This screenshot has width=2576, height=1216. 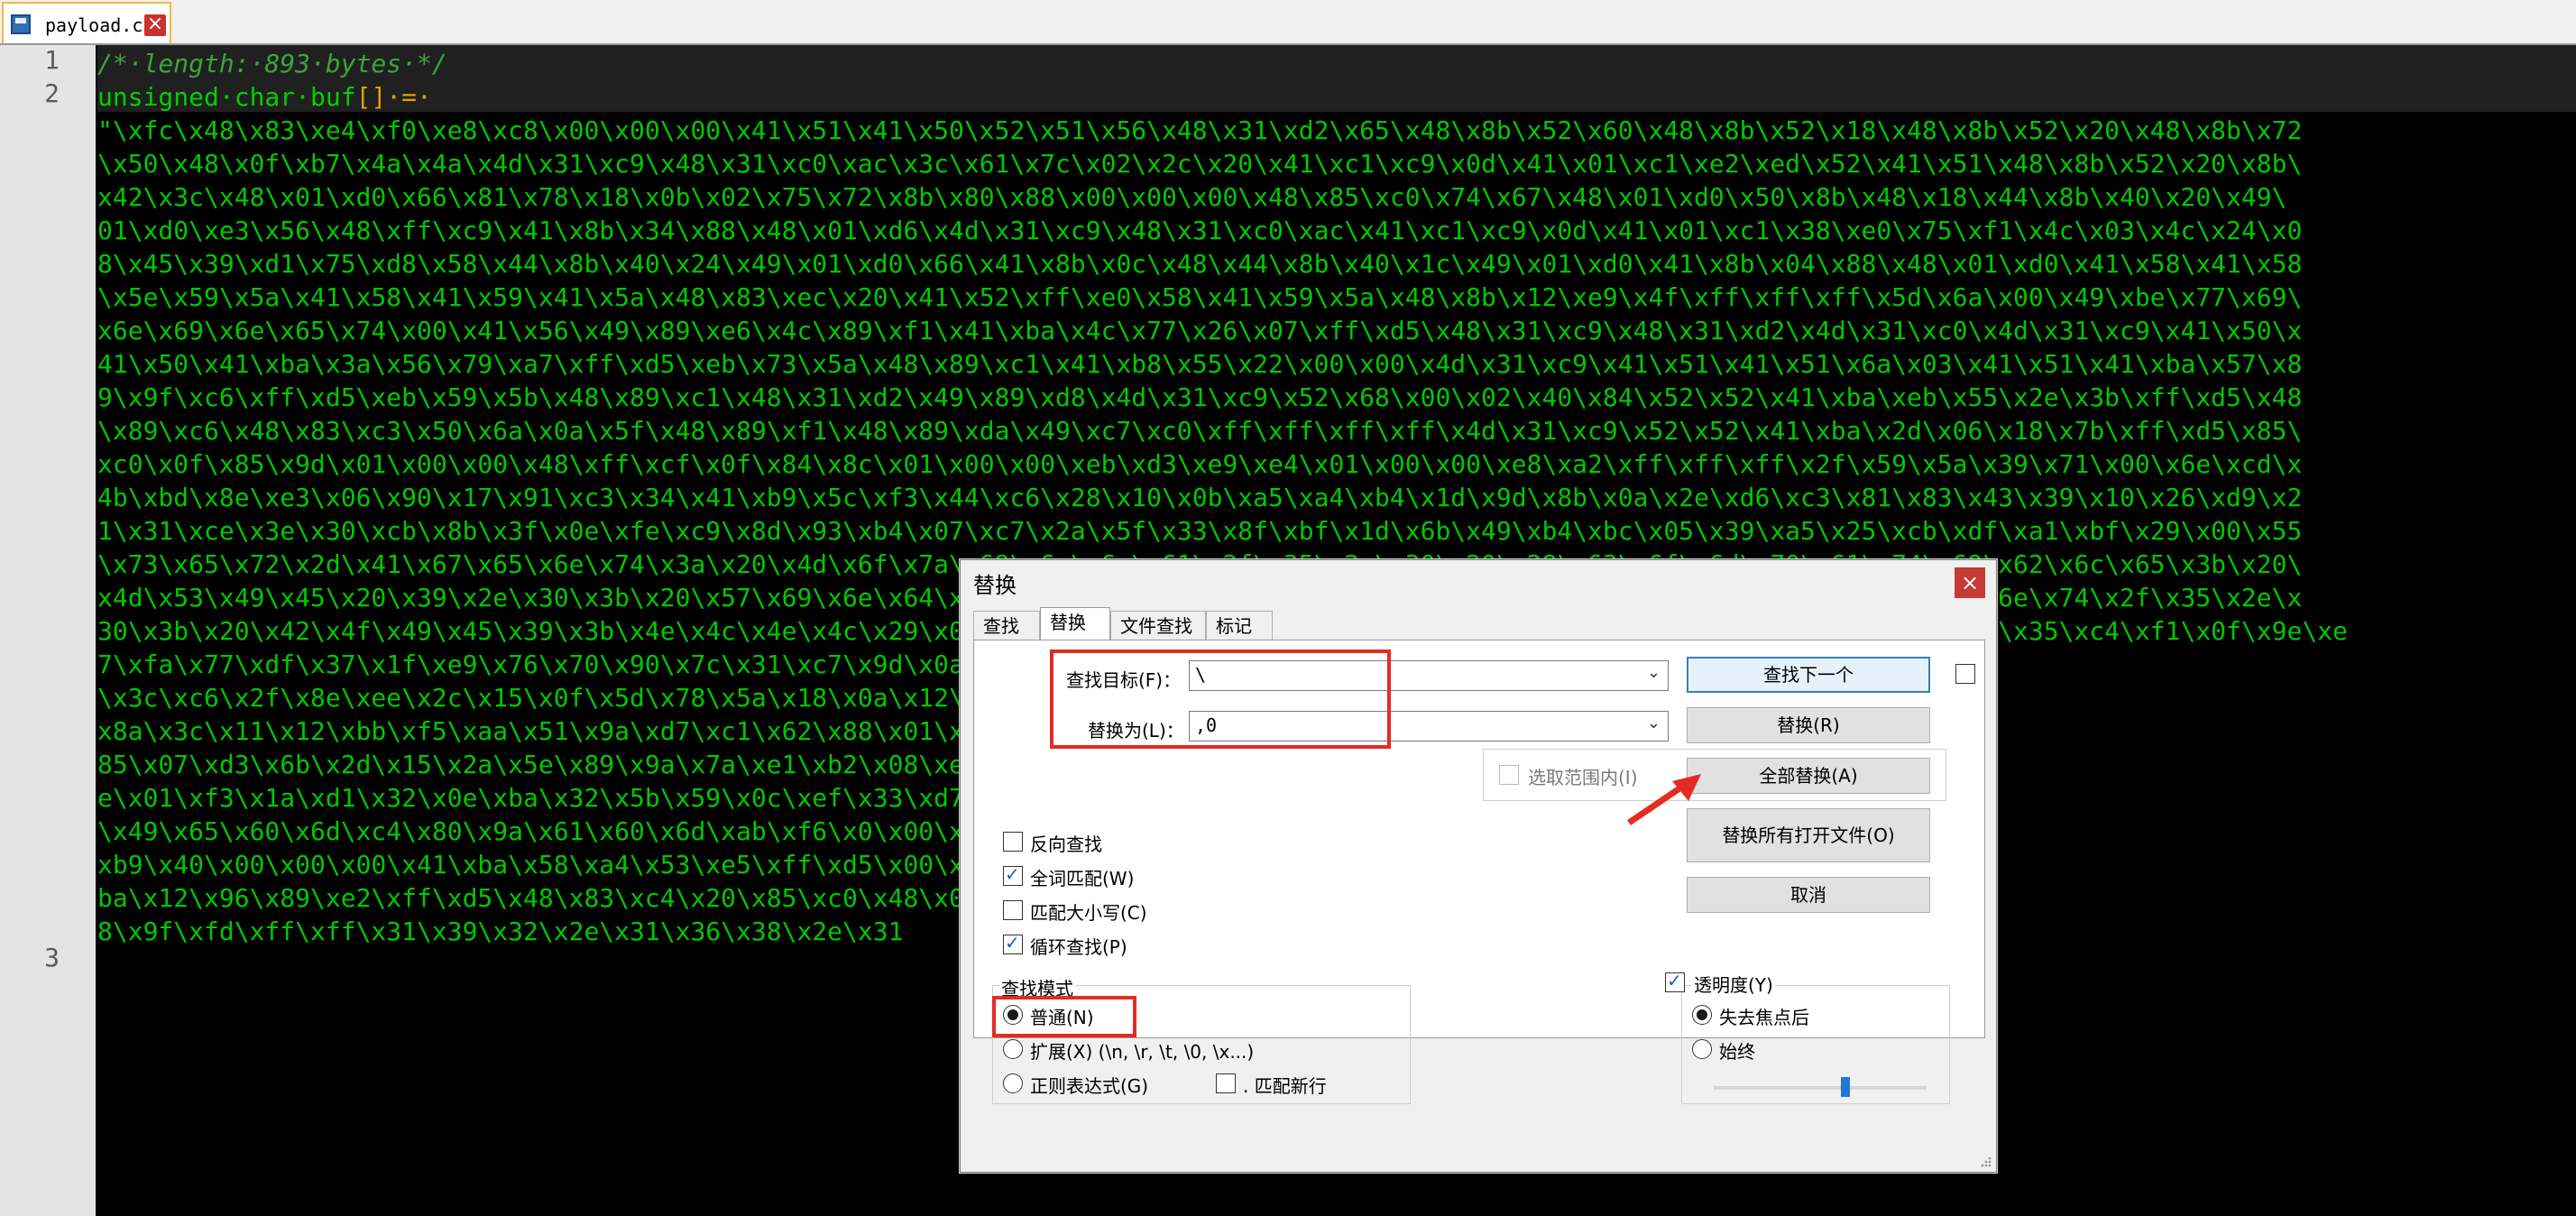 I want to click on replace-all-button: 全部替换(A), so click(x=1808, y=776).